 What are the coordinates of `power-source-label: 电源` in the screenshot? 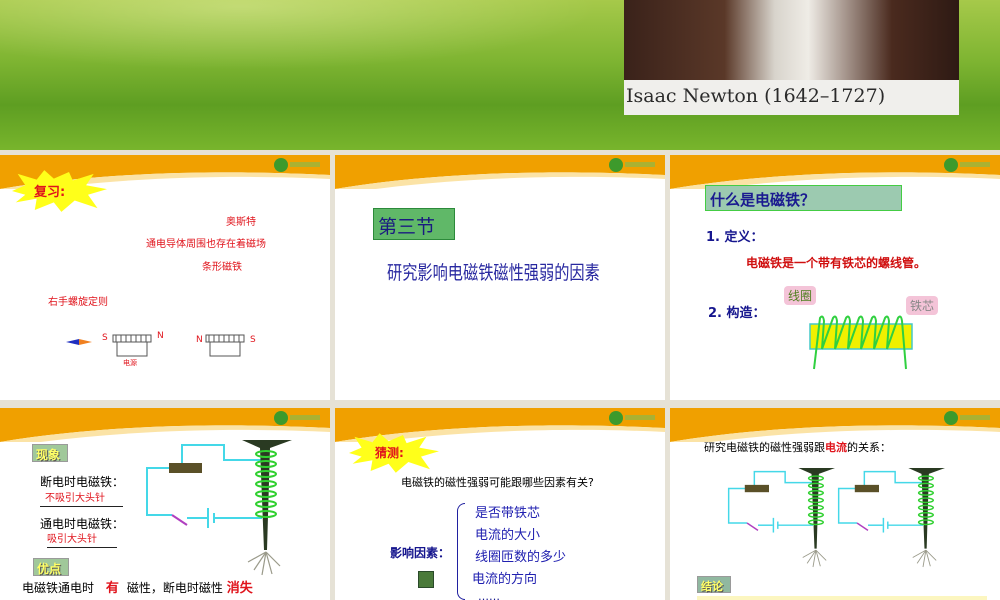 It's located at (130, 363).